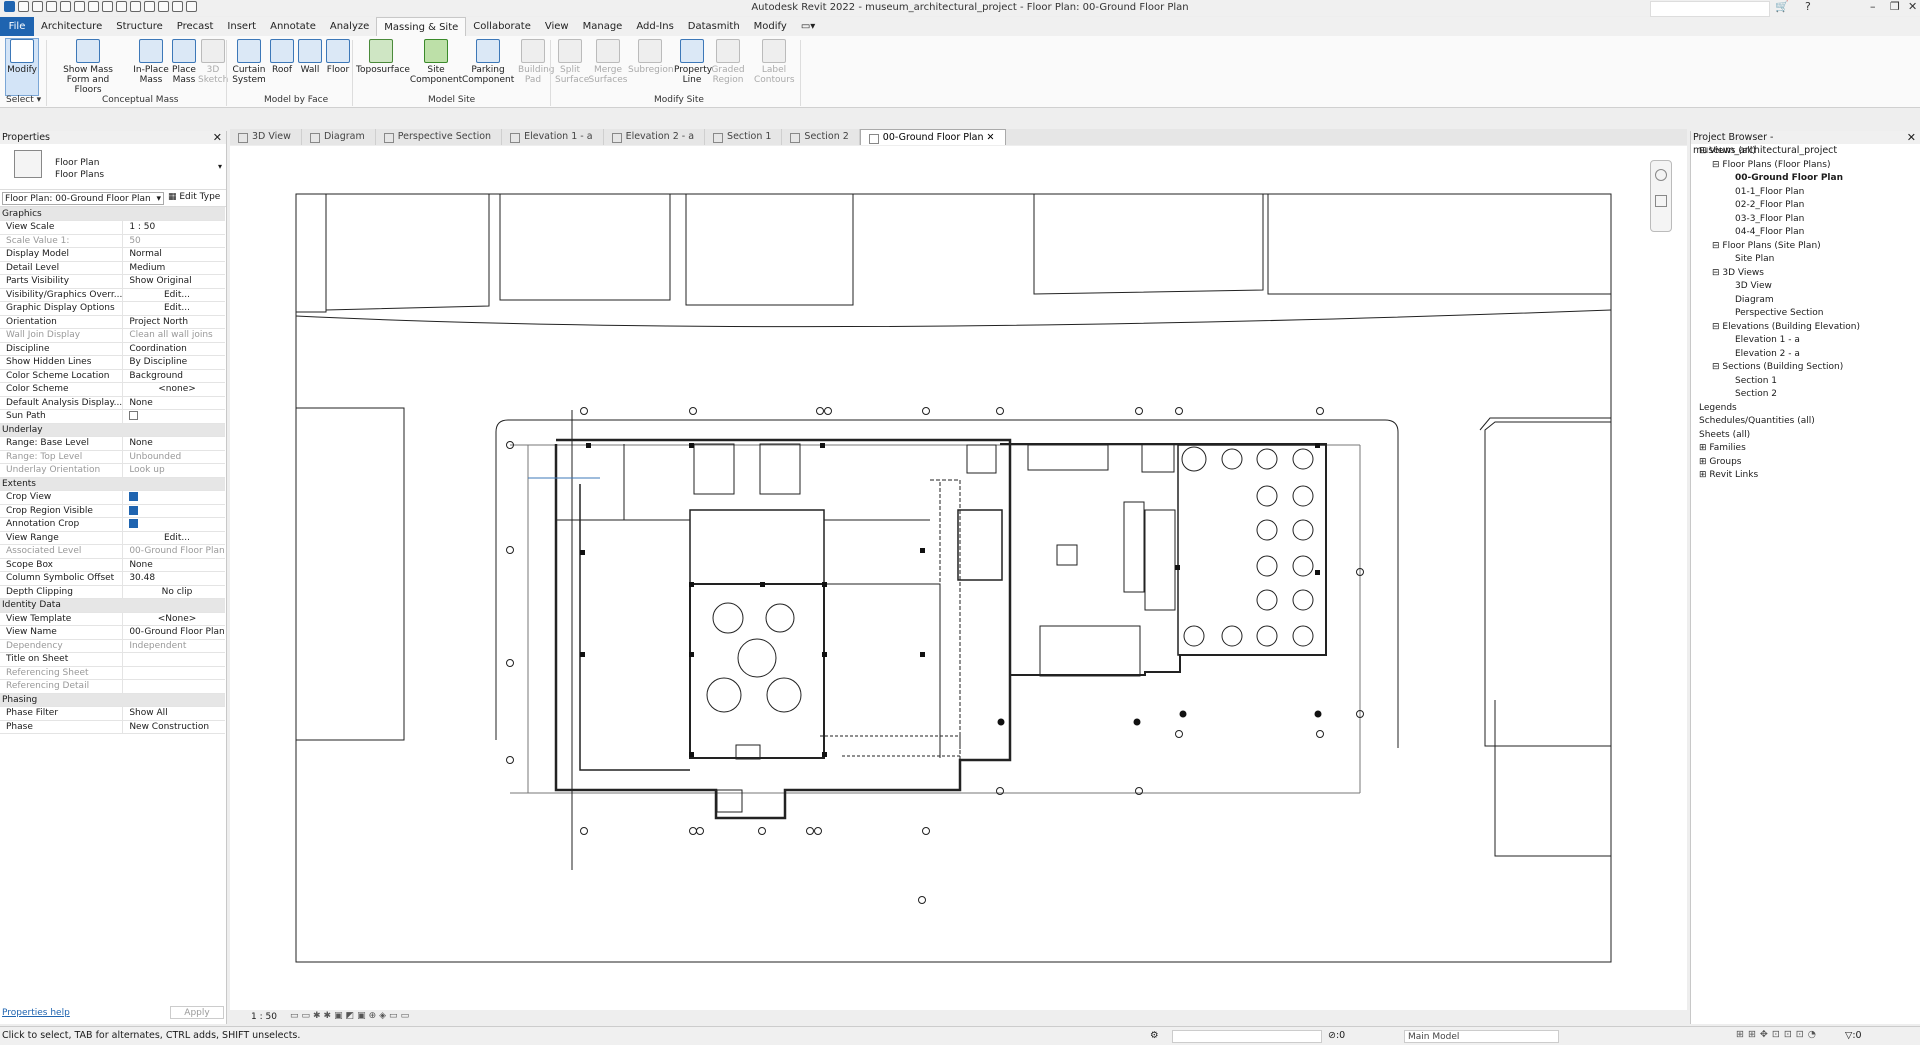 This screenshot has height=1045, width=1920. Describe the element at coordinates (112, 322) in the screenshot. I see `property-row: Orientation Project North` at that location.